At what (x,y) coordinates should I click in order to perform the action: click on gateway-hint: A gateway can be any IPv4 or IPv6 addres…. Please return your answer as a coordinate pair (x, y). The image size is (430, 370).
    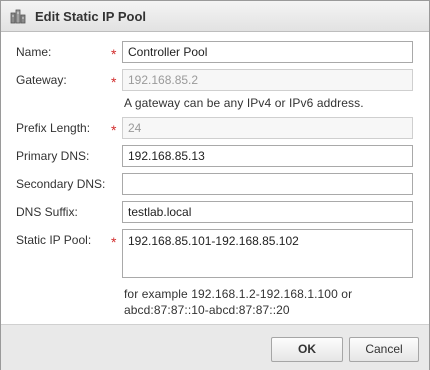
    Looking at the image, I should click on (244, 103).